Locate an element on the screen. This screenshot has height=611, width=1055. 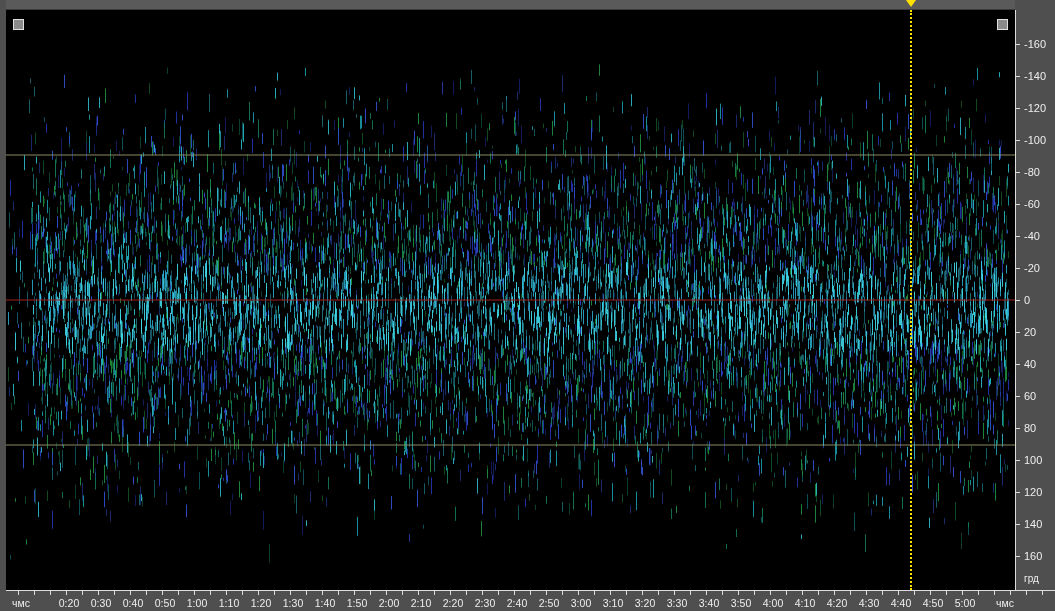
playhead-line is located at coordinates (911, 300).